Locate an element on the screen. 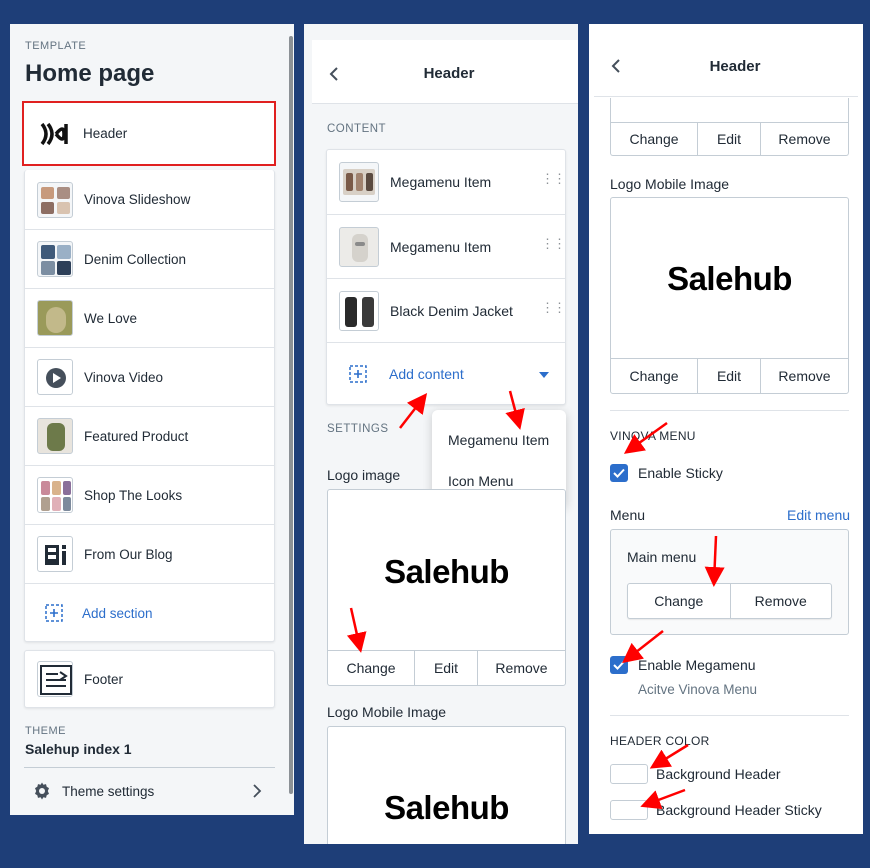 This screenshot has height=868, width=870. section-item-vinova-slideshow: Vinova Slideshow is located at coordinates (149, 199).